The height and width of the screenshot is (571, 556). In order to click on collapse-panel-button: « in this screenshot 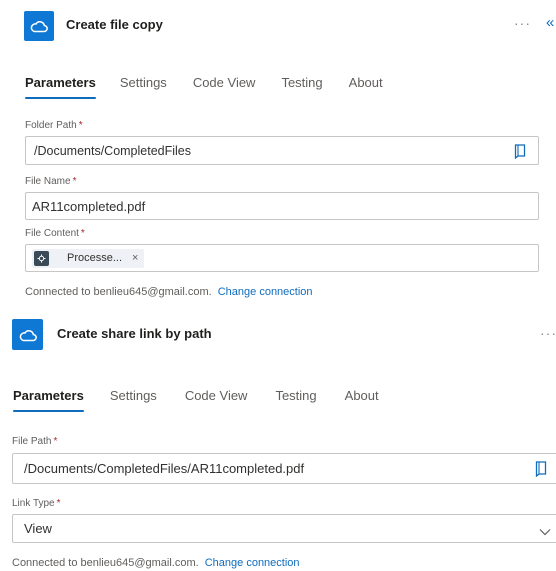, I will do `click(550, 22)`.